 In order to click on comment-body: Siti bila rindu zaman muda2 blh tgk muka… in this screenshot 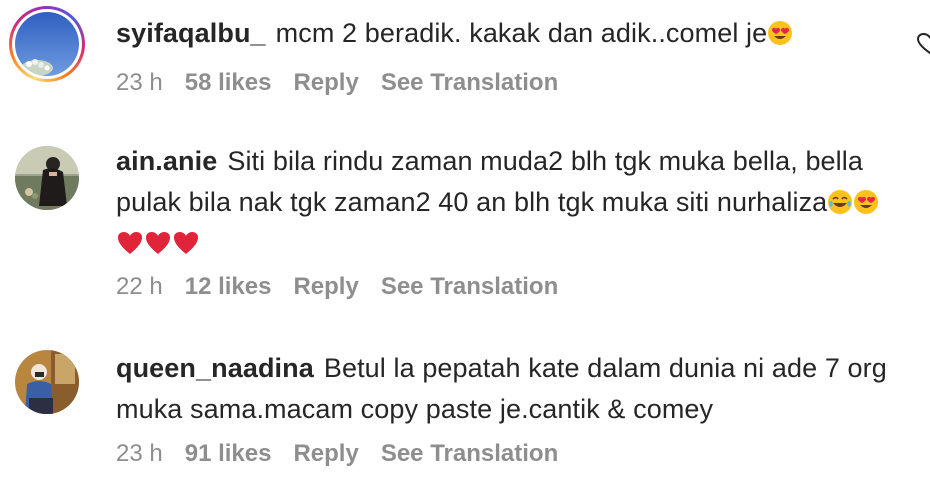, I will do `click(489, 181)`.